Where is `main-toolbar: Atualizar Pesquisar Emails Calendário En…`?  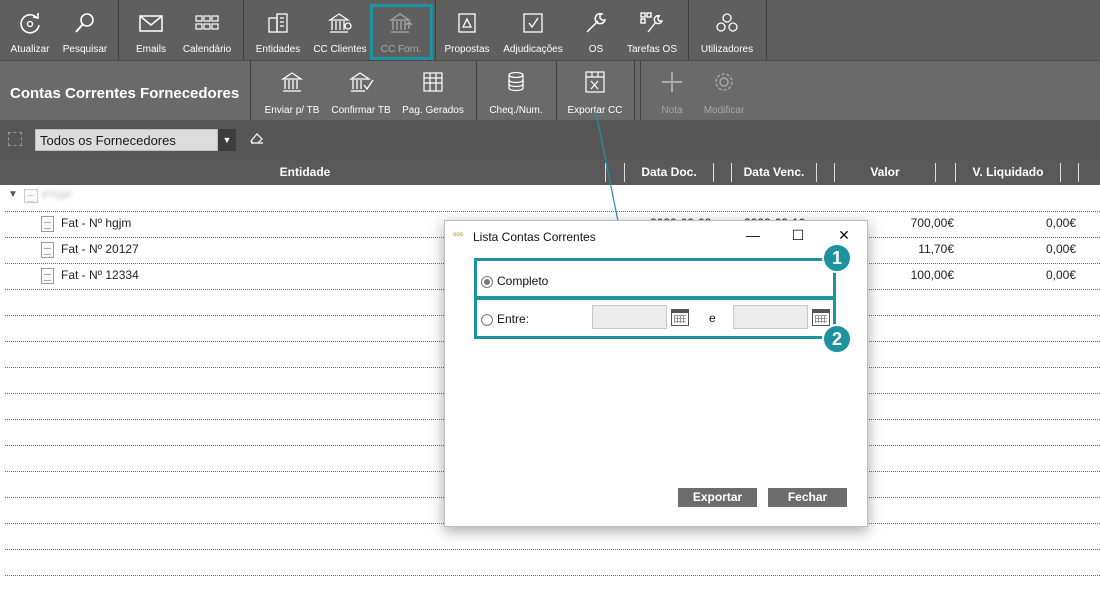 main-toolbar: Atualizar Pesquisar Emails Calendário En… is located at coordinates (550, 30).